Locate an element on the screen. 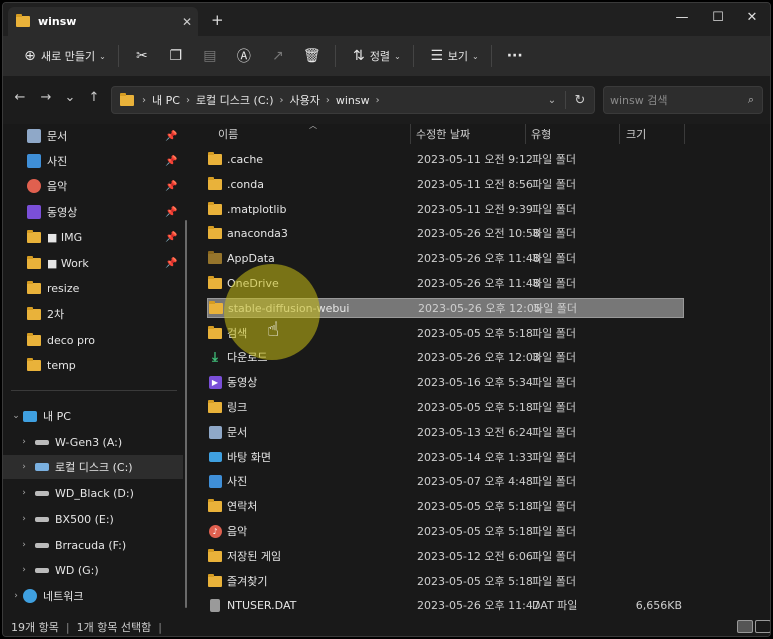 The height and width of the screenshot is (639, 773). rename-button: Ⓐ is located at coordinates (244, 56).